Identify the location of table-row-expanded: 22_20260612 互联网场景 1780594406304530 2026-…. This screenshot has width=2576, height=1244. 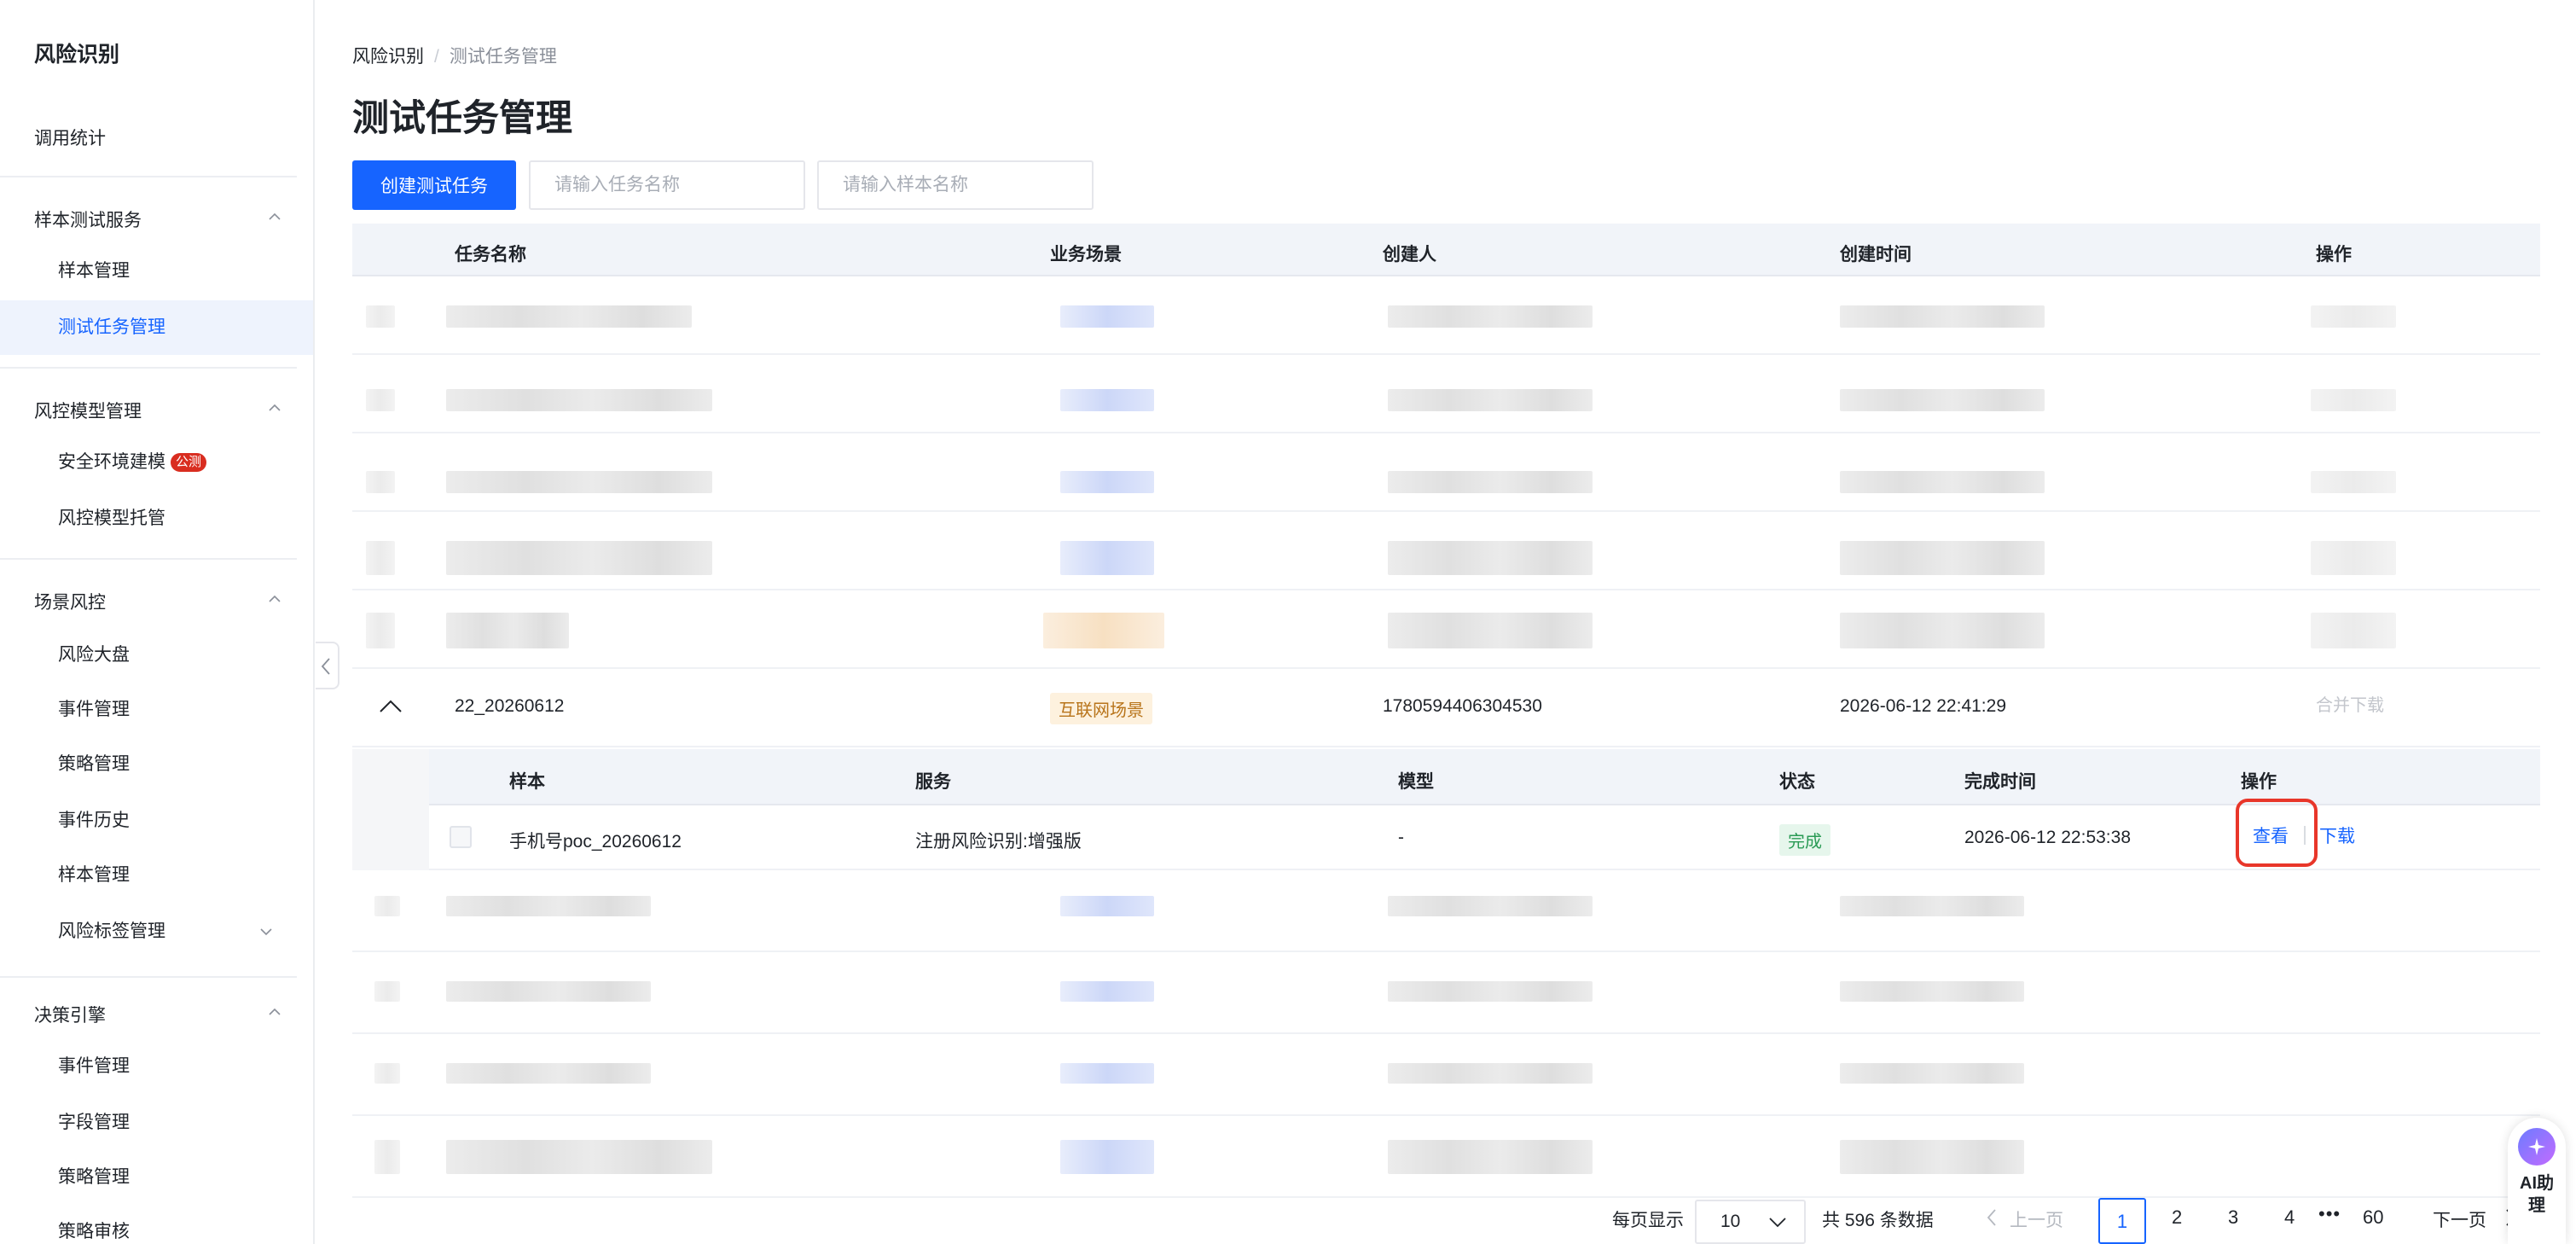
(1446, 708).